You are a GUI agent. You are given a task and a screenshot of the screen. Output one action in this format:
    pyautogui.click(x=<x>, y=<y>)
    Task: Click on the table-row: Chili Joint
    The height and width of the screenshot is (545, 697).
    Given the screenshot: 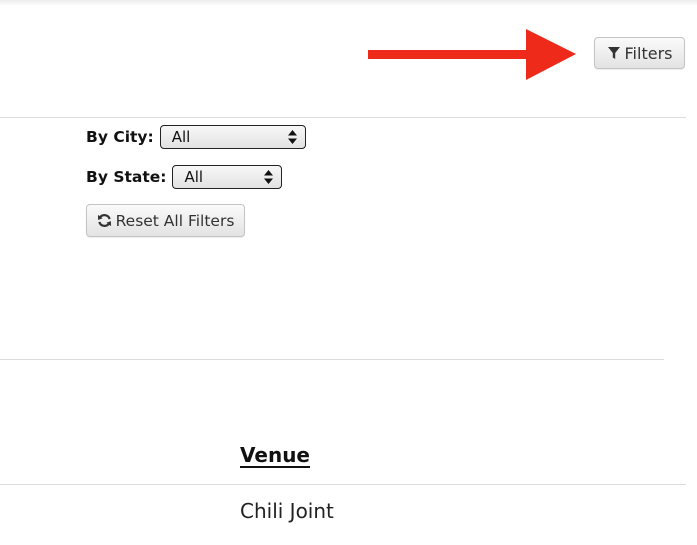 What is the action you would take?
    pyautogui.click(x=287, y=511)
    